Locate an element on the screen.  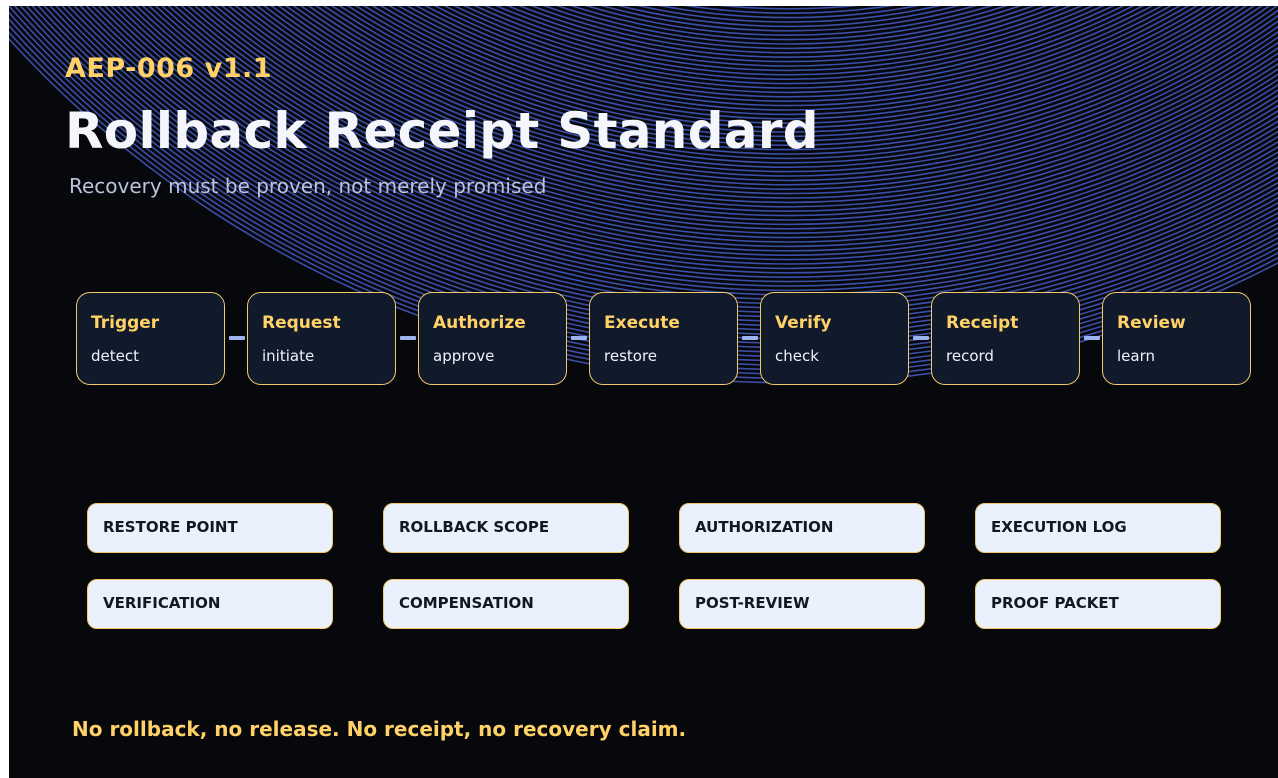
step-name: Review is located at coordinates (1151, 323).